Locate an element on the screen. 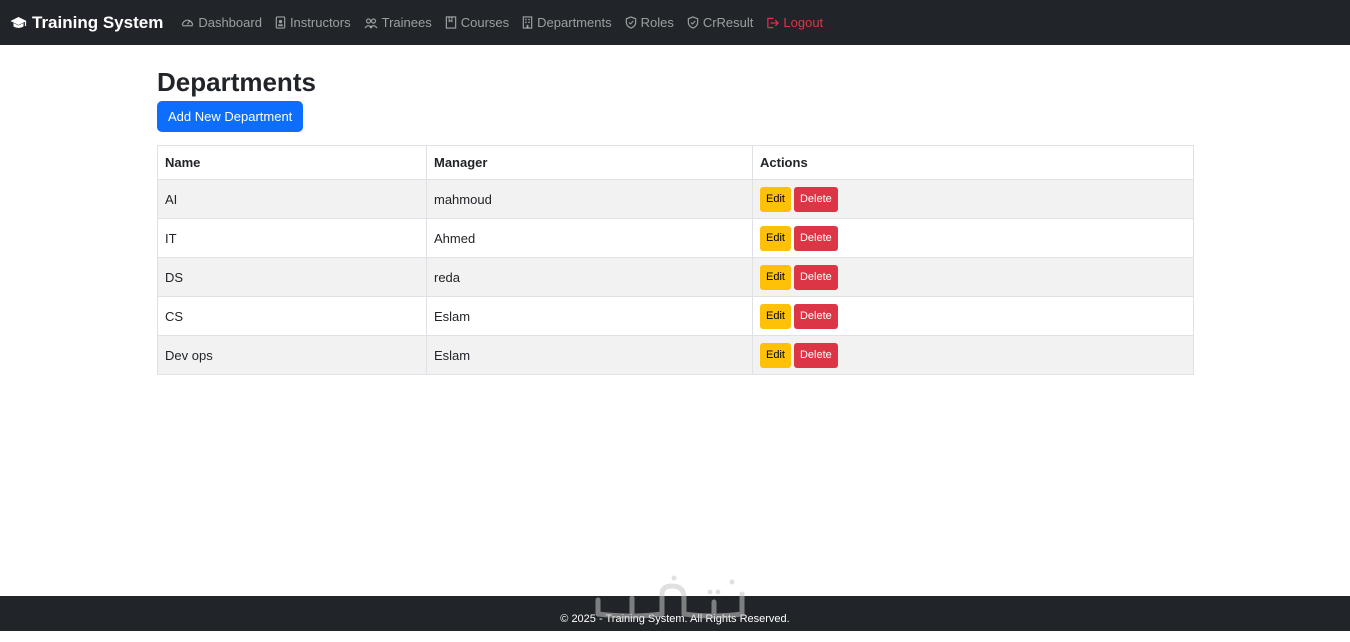 The width and height of the screenshot is (1350, 642). brand: Training System is located at coordinates (86, 23).